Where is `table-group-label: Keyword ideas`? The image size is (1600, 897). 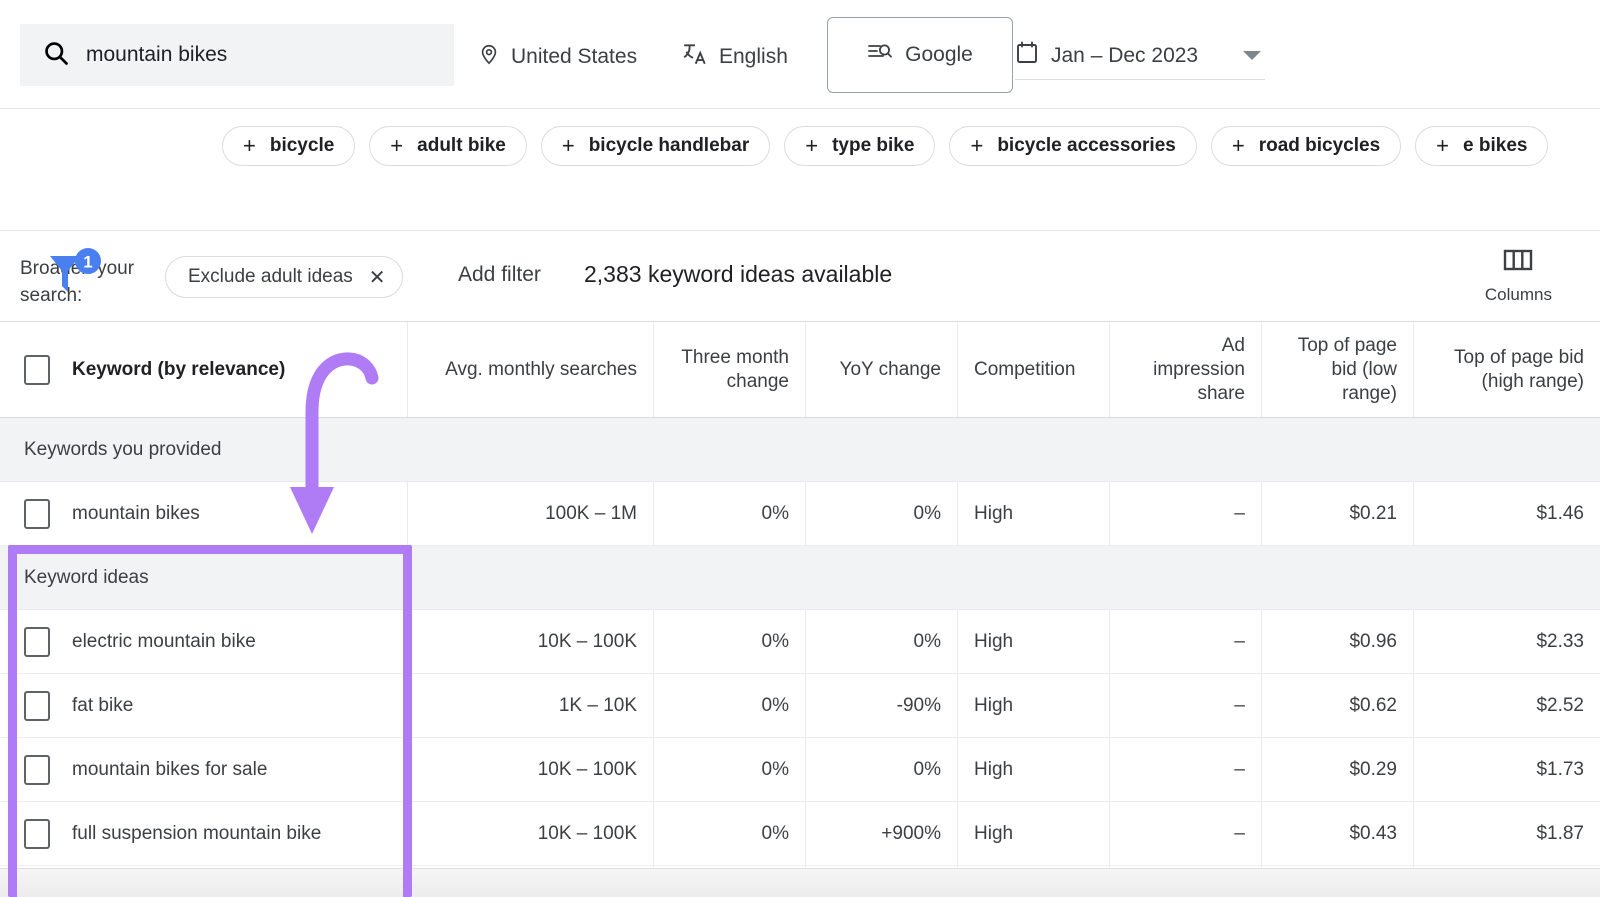
table-group-label: Keyword ideas is located at coordinates (86, 577).